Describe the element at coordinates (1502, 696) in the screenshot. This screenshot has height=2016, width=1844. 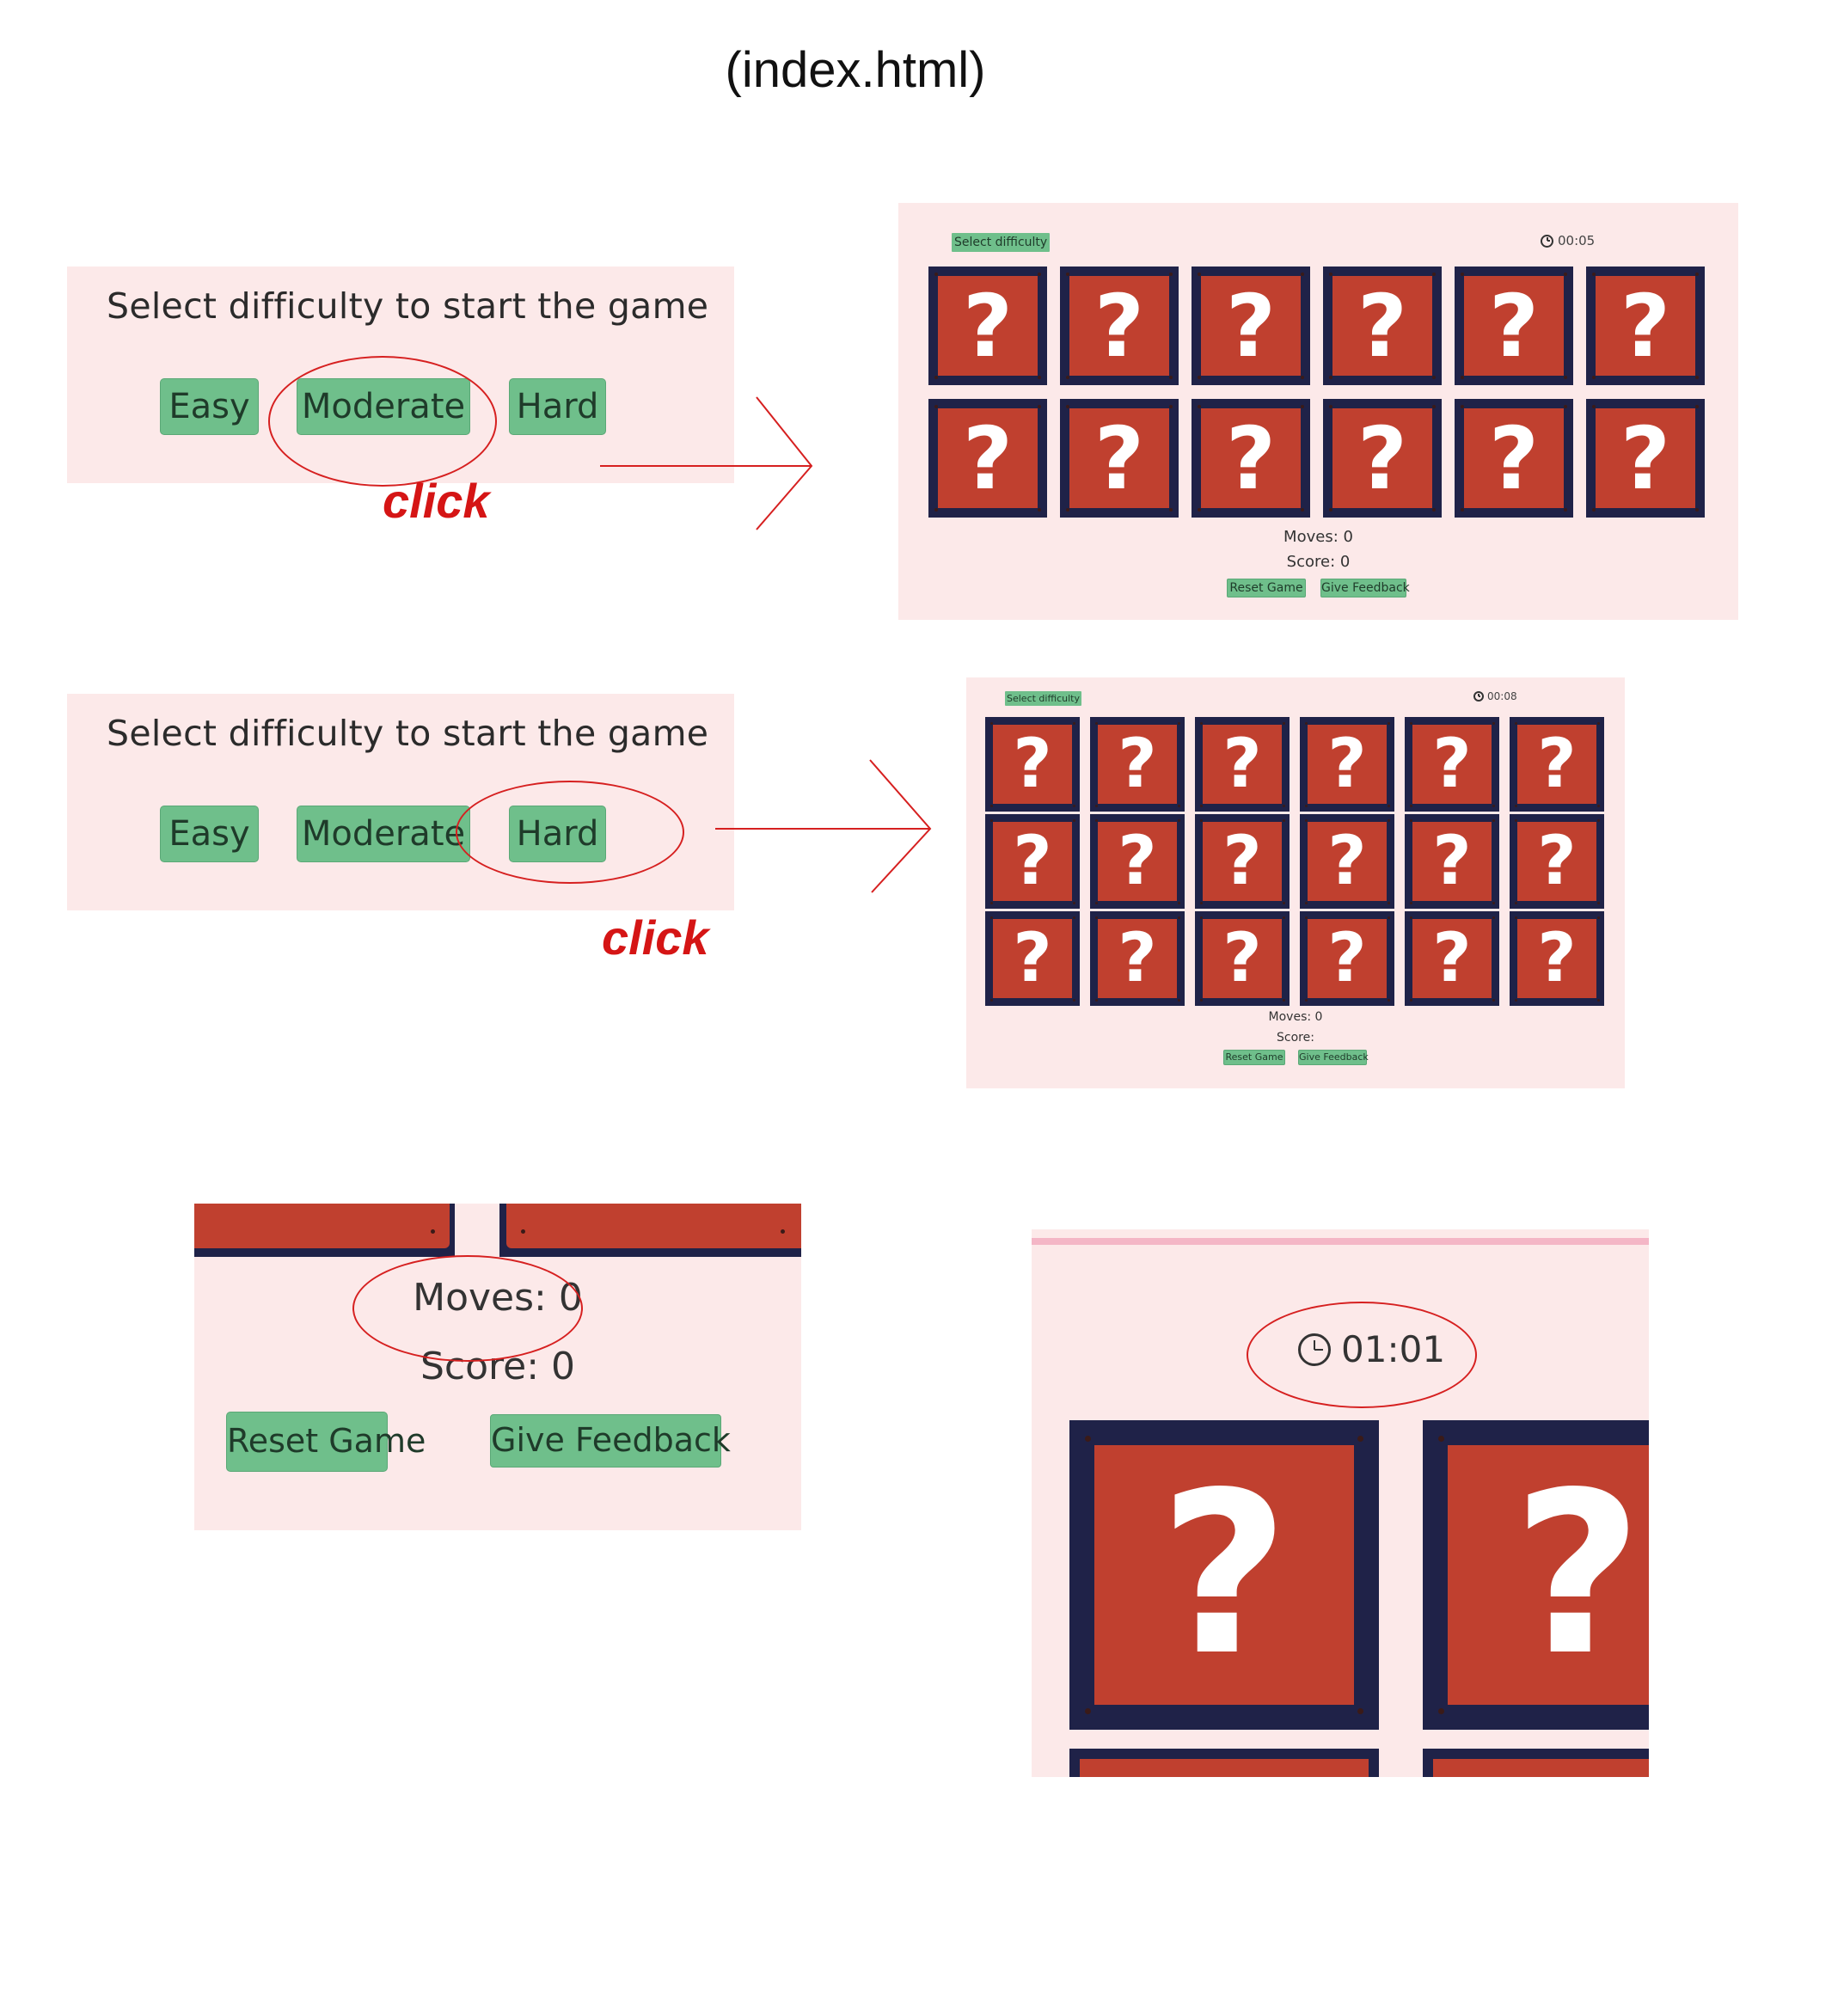
I see `timer-value: 00:08` at that location.